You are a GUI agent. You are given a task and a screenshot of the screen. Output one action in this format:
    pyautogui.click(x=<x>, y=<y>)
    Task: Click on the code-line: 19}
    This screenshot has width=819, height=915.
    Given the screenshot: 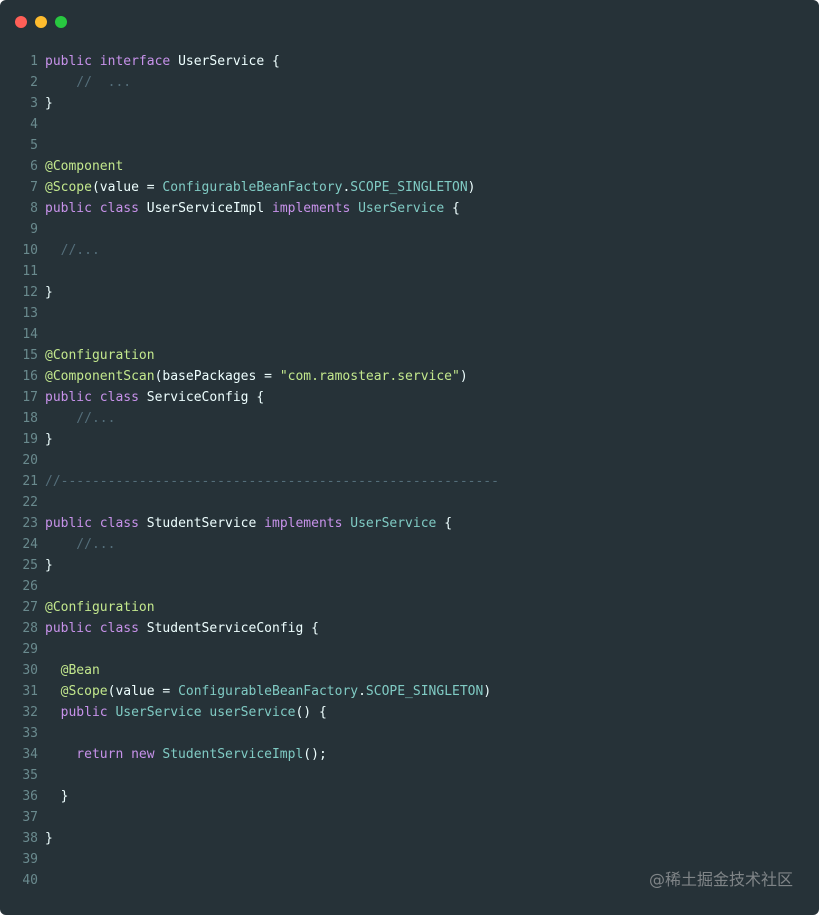 What is the action you would take?
    pyautogui.click(x=409, y=439)
    